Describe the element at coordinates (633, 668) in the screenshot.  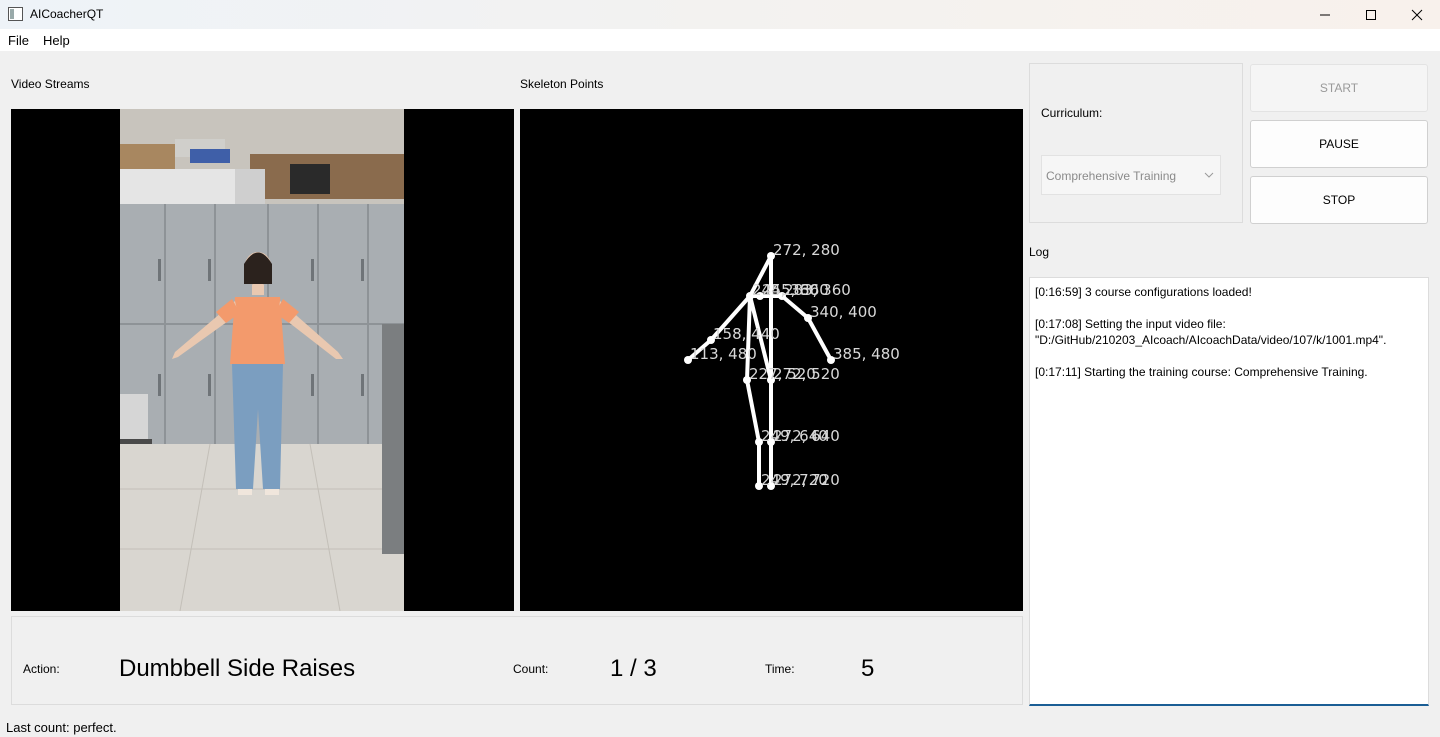
I see `count-value: 1 / 3` at that location.